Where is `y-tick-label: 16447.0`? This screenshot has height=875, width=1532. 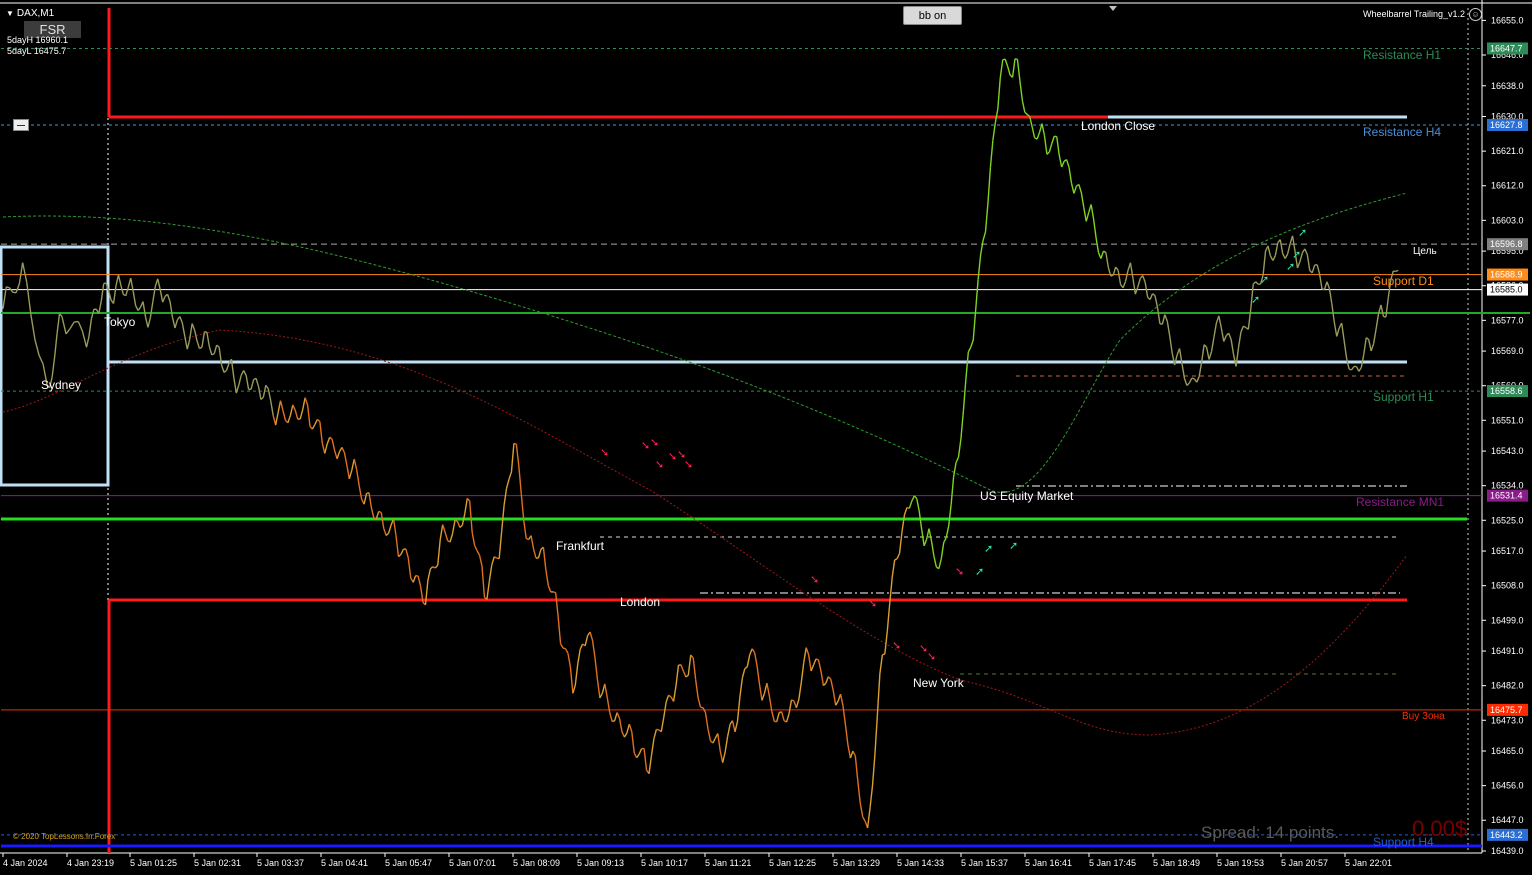 y-tick-label: 16447.0 is located at coordinates (1507, 820).